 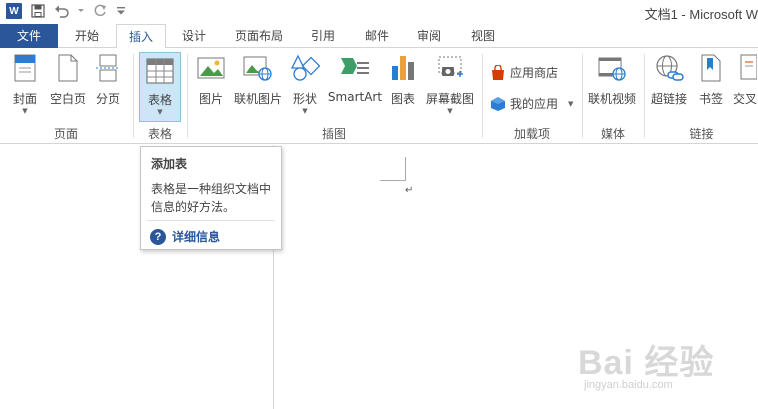 What do you see at coordinates (323, 36) in the screenshot?
I see `tab-references: 引用` at bounding box center [323, 36].